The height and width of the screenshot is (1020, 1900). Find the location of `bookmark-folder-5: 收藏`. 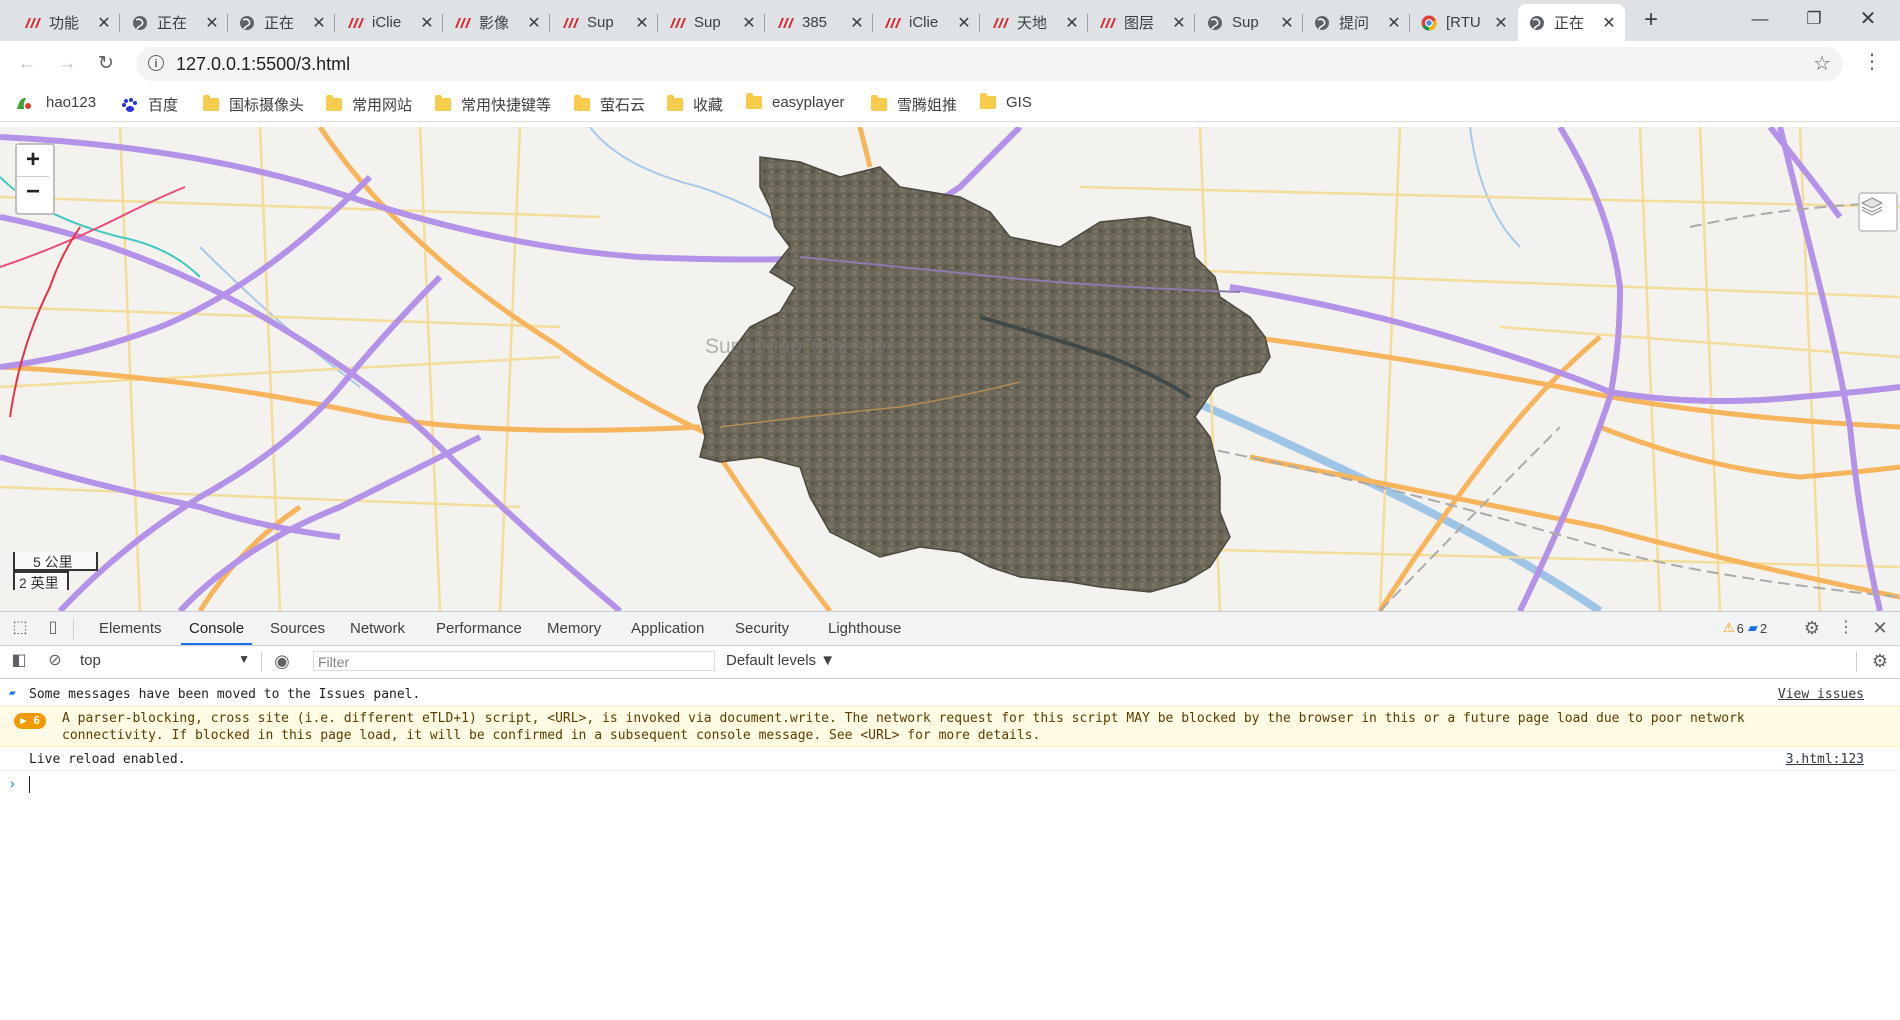

bookmark-folder-5: 收藏 is located at coordinates (695, 104).